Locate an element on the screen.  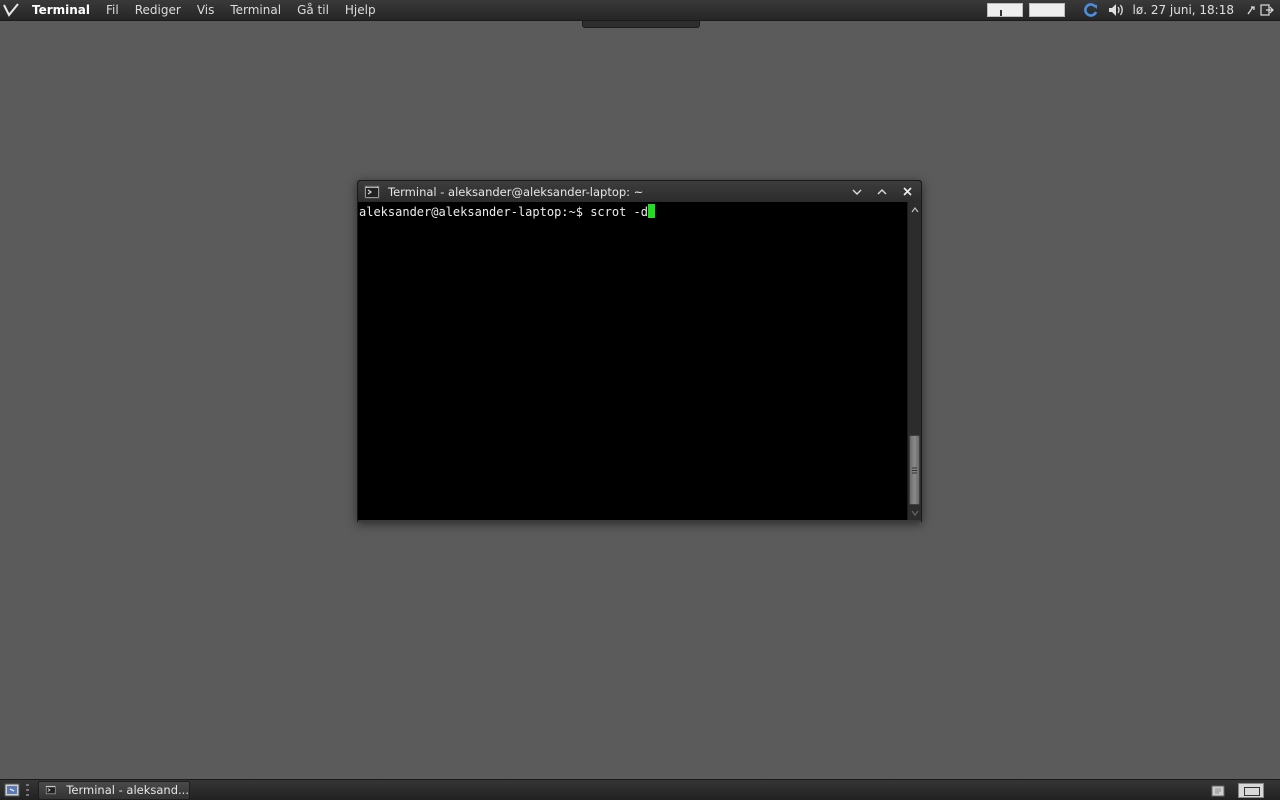
close-button is located at coordinates (907, 192).